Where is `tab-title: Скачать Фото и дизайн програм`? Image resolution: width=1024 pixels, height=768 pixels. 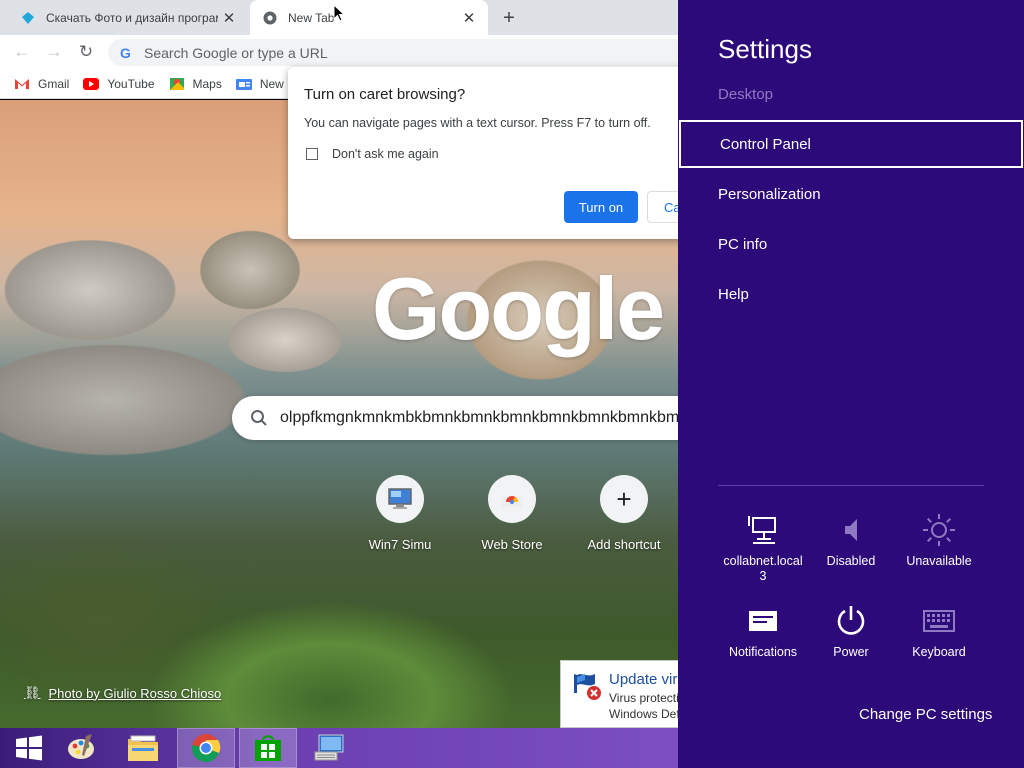
tab-title: Скачать Фото и дизайн програм is located at coordinates (132, 17).